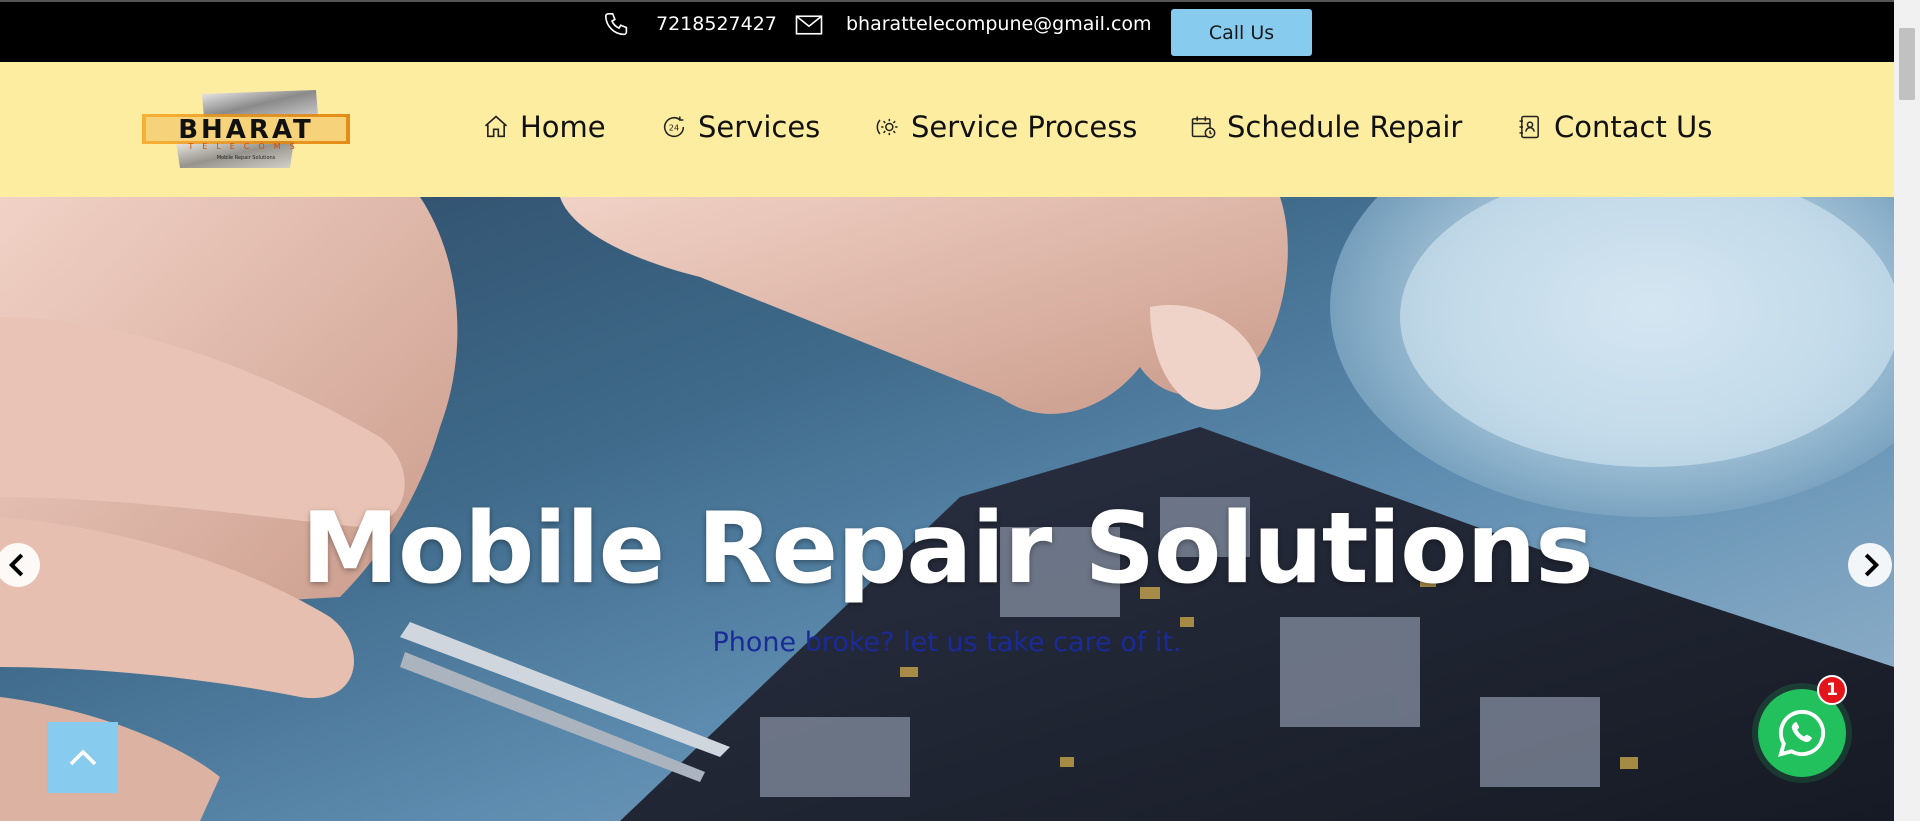 This screenshot has height=821, width=1920. What do you see at coordinates (246, 158) in the screenshot?
I see `logo-tagline: Mobile Repair Solutions` at bounding box center [246, 158].